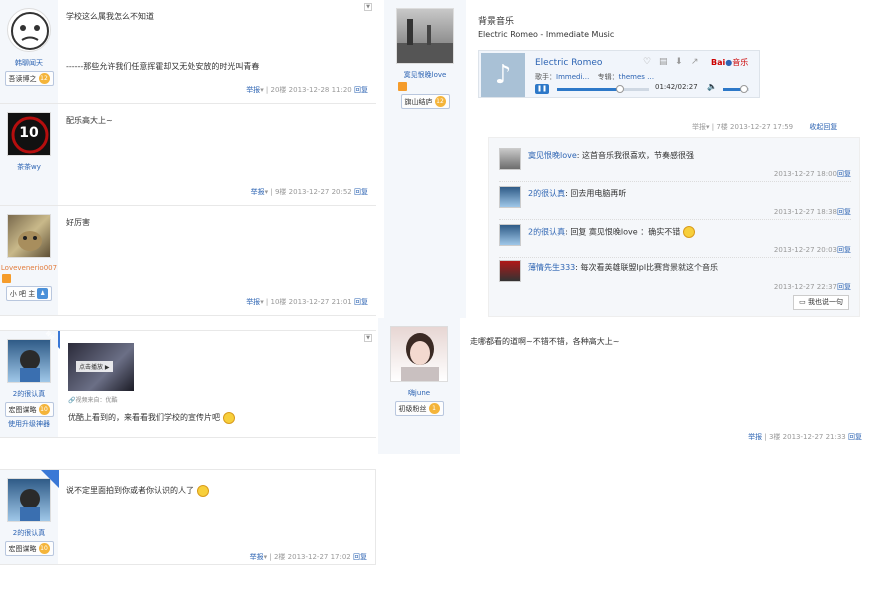  I want to click on reply-body: 每次看英雄联盟lpl比赛背景就这个音乐, so click(649, 267).